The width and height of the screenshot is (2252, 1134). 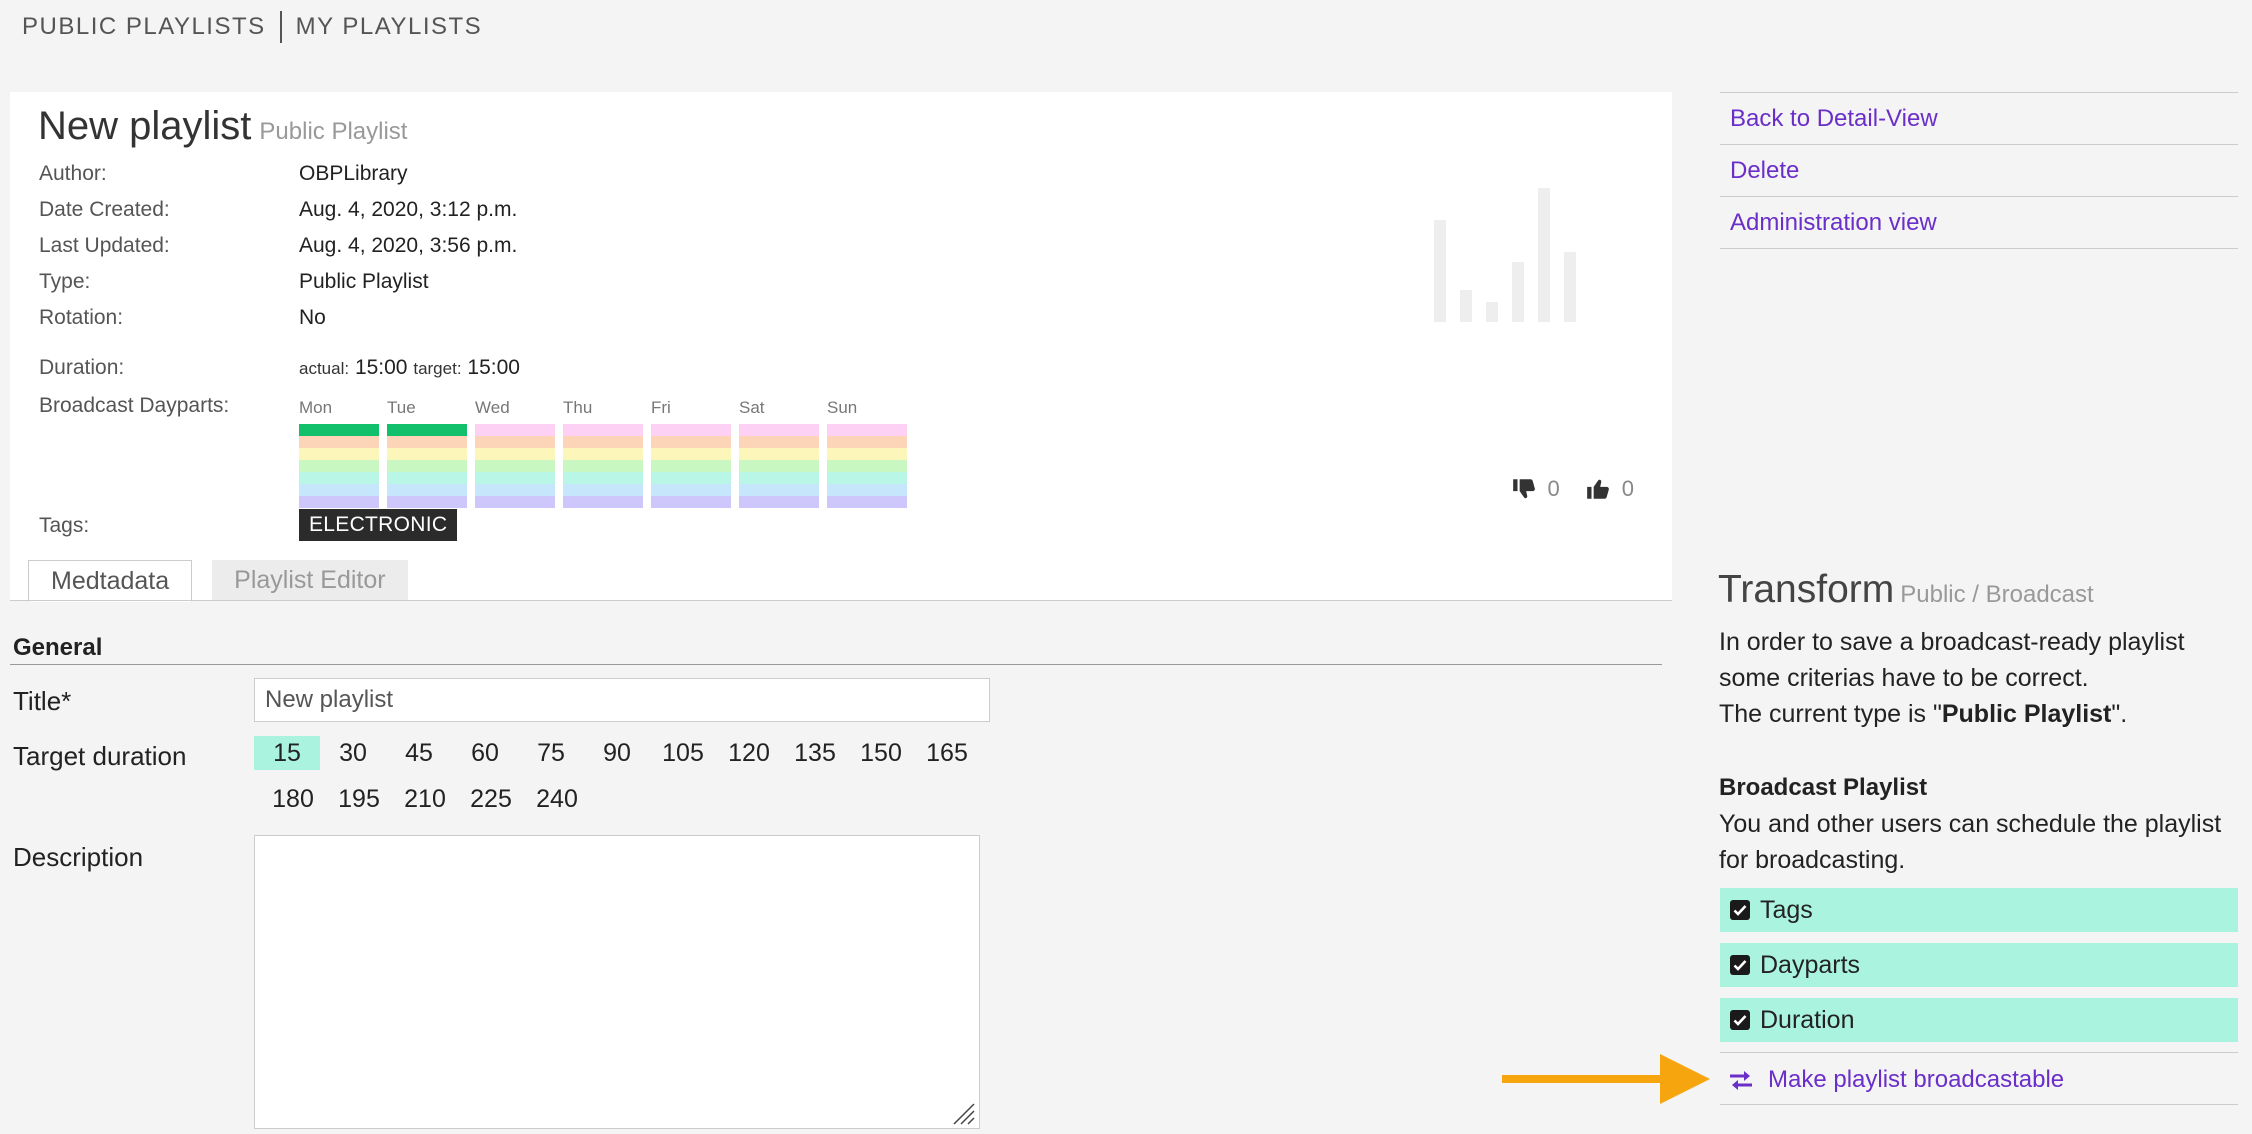 What do you see at coordinates (1833, 223) in the screenshot?
I see `administration-view-label: Administration view` at bounding box center [1833, 223].